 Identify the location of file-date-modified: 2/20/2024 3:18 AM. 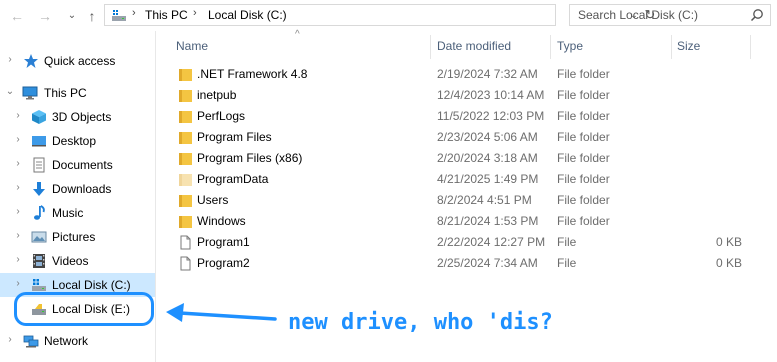
(487, 158).